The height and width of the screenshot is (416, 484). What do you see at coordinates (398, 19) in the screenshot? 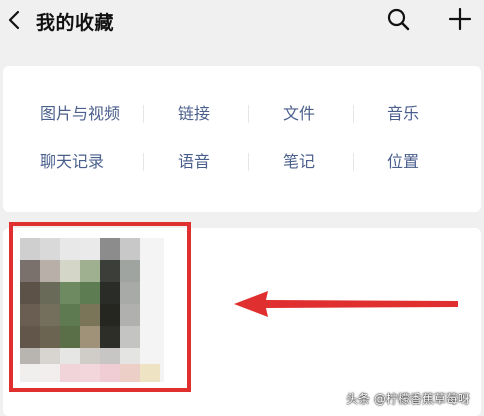
I see `search-icon` at bounding box center [398, 19].